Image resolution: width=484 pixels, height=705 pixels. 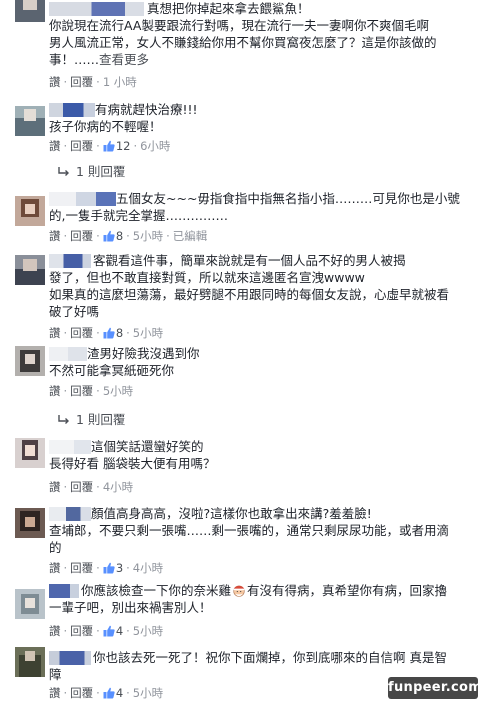 I want to click on line: 渣男好險我沒遇到你, so click(x=143, y=353).